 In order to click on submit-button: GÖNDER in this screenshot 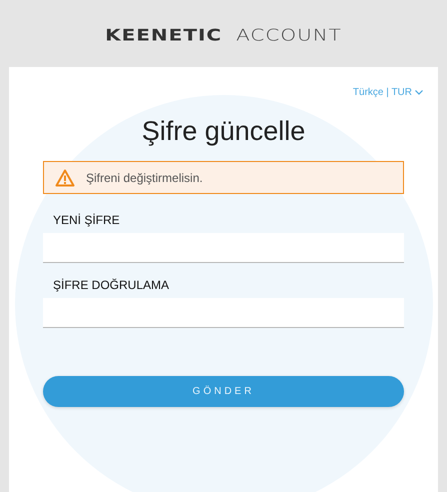, I will do `click(223, 391)`.